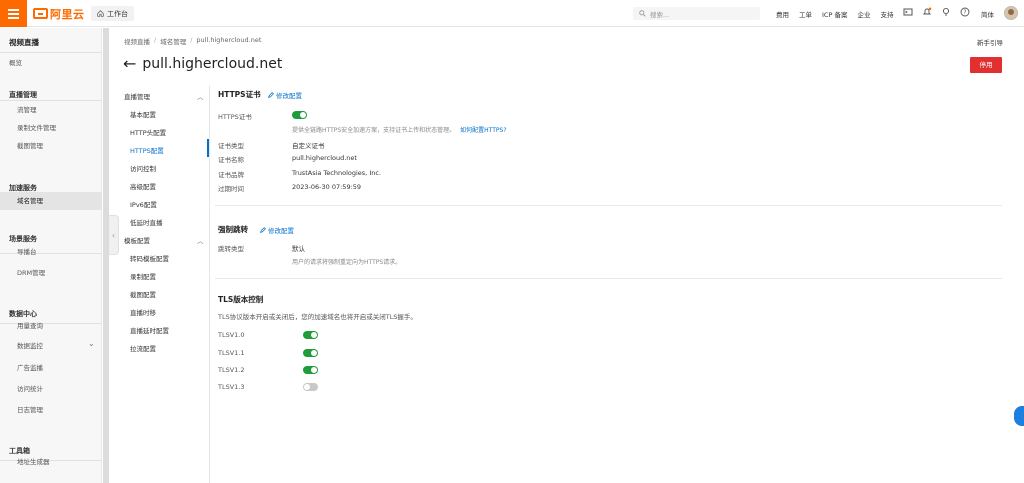 Image resolution: width=1024 pixels, height=483 pixels. I want to click on https-toggle, so click(299, 115).